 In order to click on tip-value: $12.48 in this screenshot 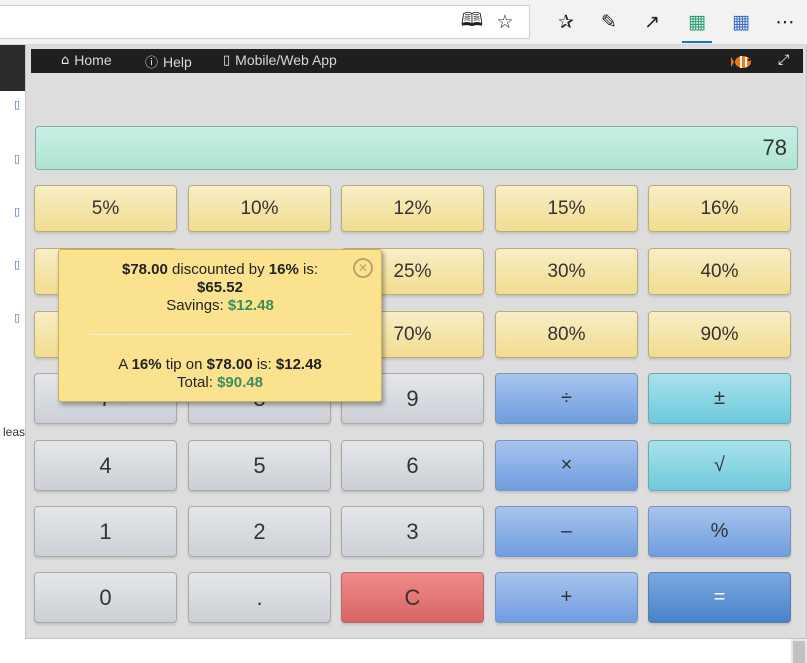, I will do `click(298, 364)`.